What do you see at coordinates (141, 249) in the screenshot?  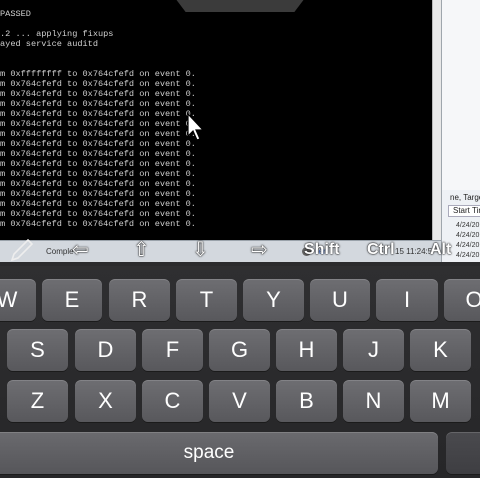 I see `up-arrow-key: ⇧` at bounding box center [141, 249].